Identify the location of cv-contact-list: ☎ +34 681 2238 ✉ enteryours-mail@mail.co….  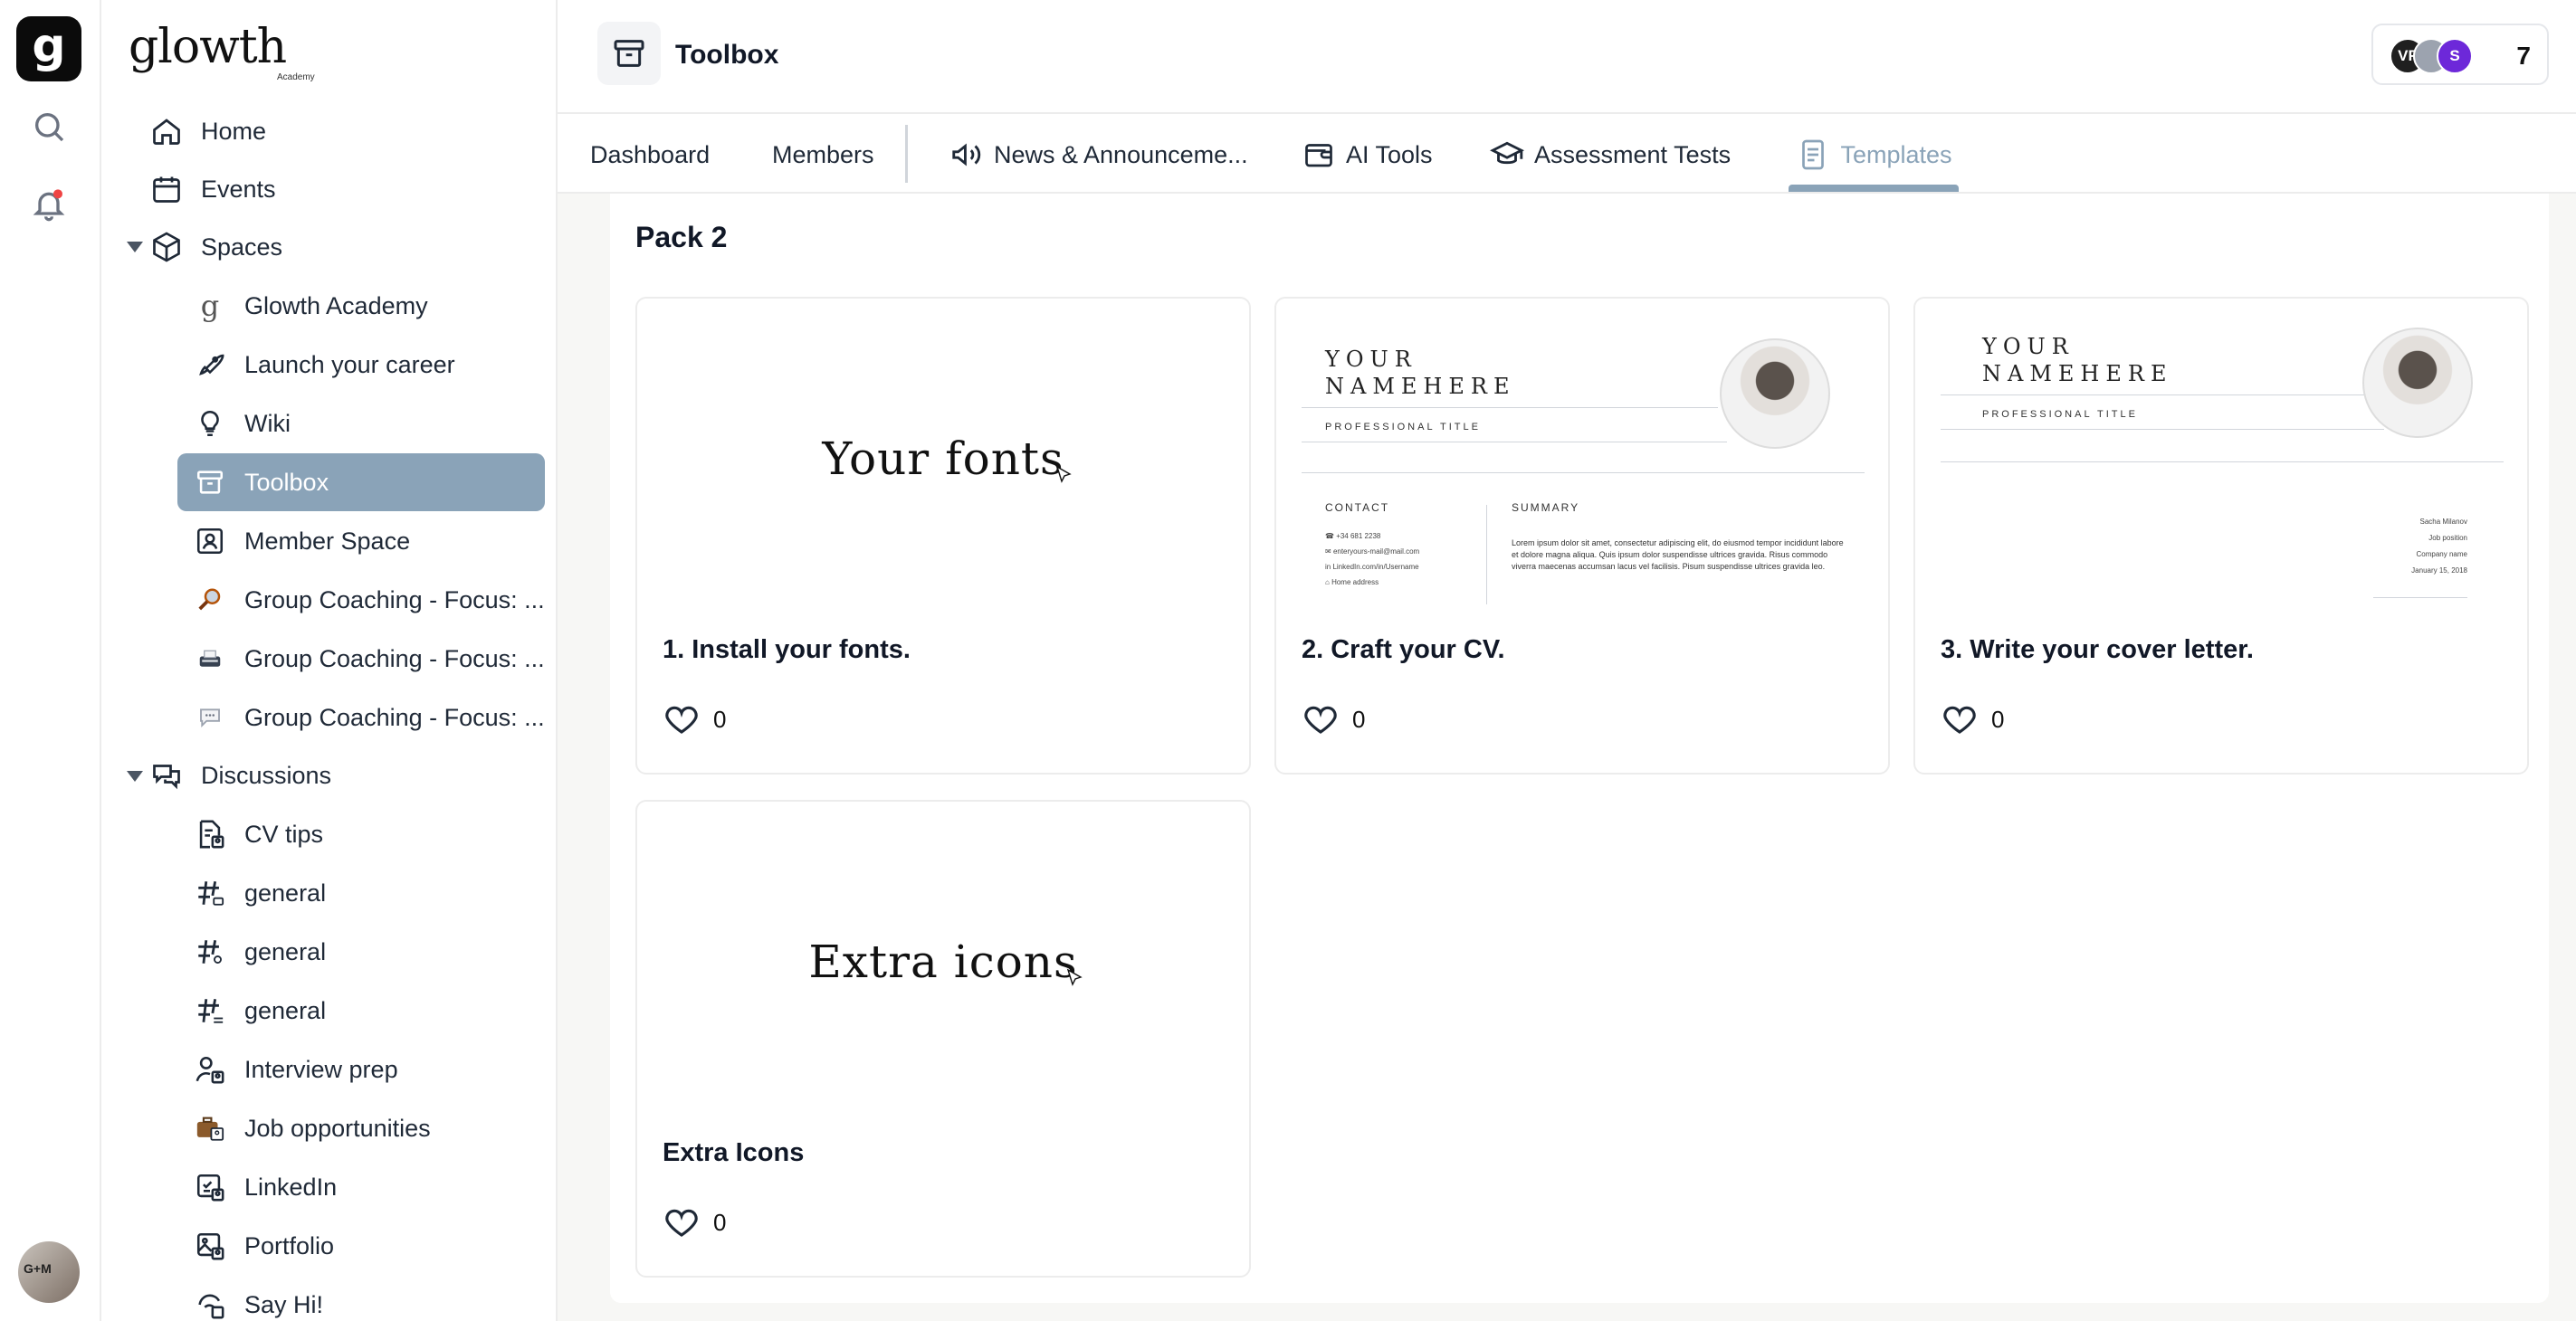
(1372, 559).